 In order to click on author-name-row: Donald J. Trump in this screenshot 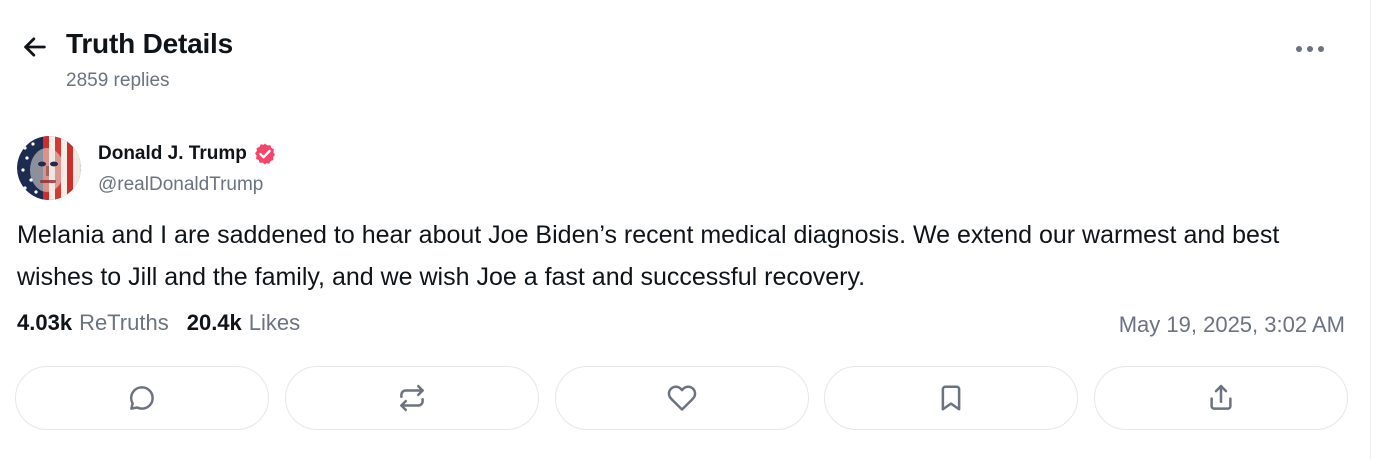, I will do `click(187, 154)`.